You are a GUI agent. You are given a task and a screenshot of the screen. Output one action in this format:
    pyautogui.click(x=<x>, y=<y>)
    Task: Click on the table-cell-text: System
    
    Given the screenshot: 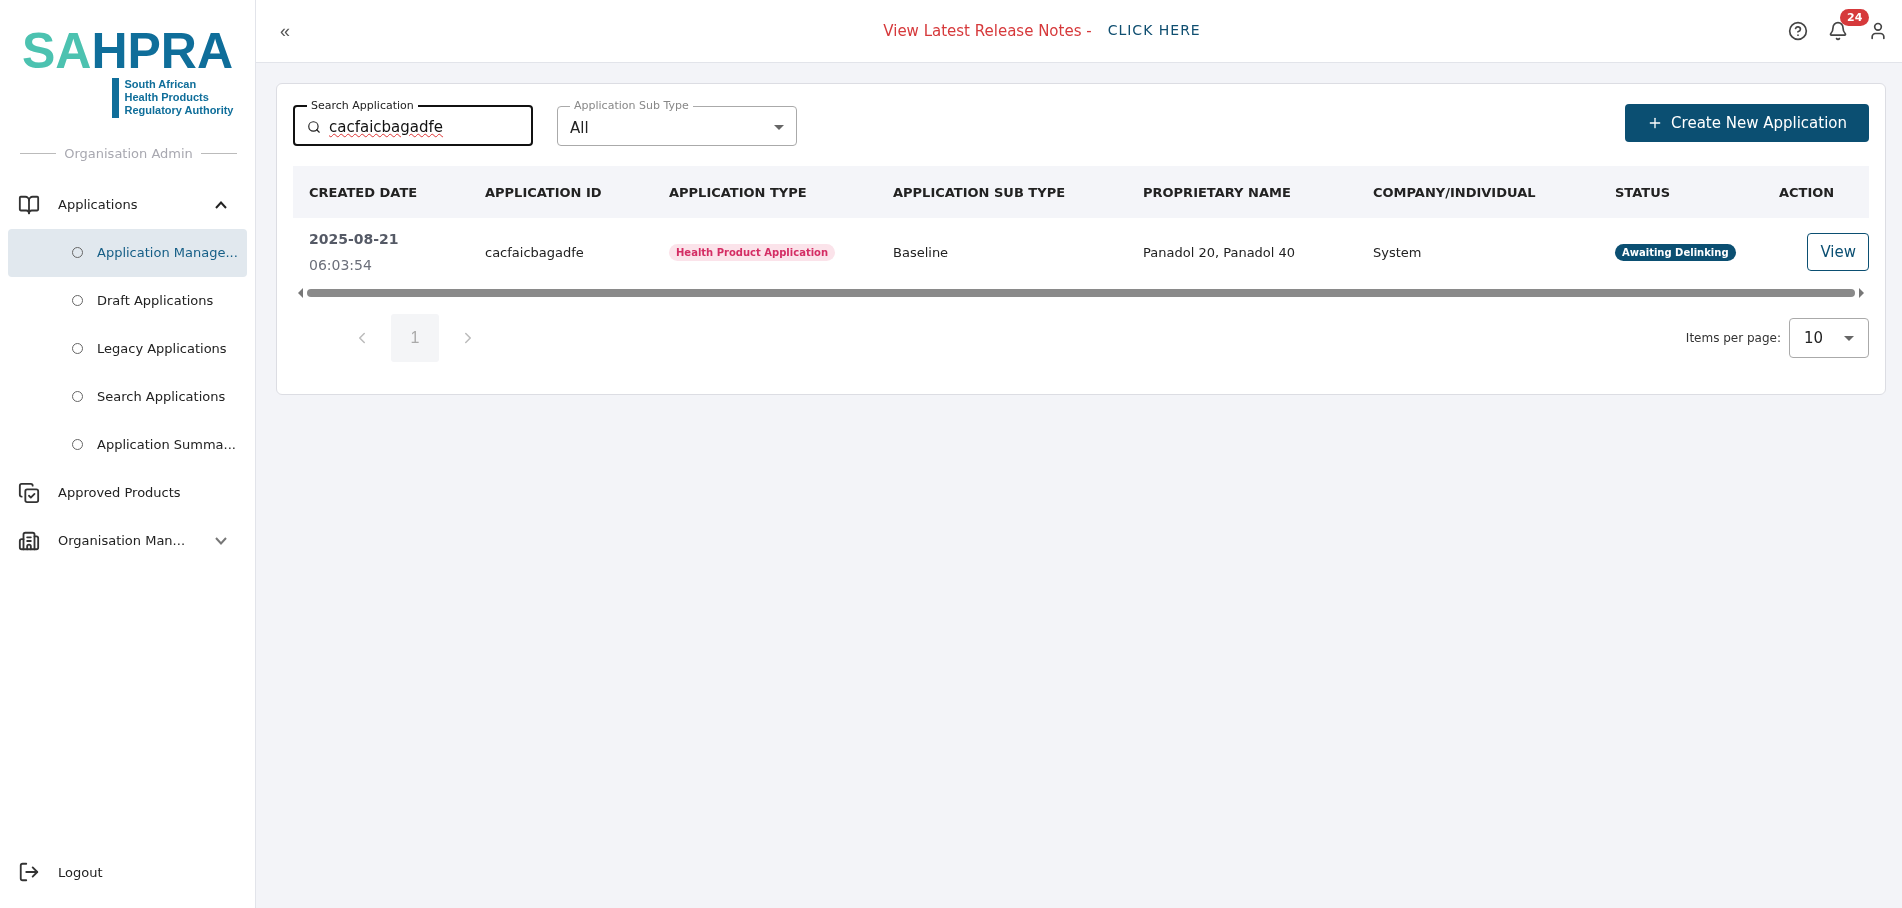 What is the action you would take?
    pyautogui.click(x=1397, y=252)
    